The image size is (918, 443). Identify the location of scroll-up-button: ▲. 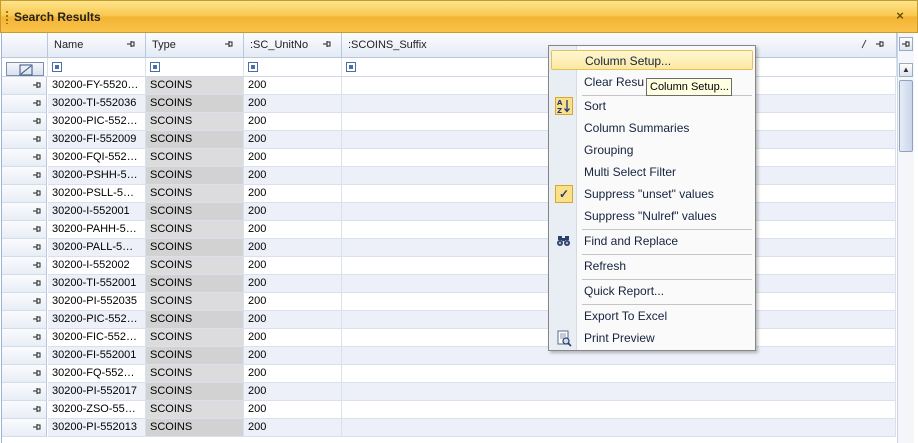
(906, 70).